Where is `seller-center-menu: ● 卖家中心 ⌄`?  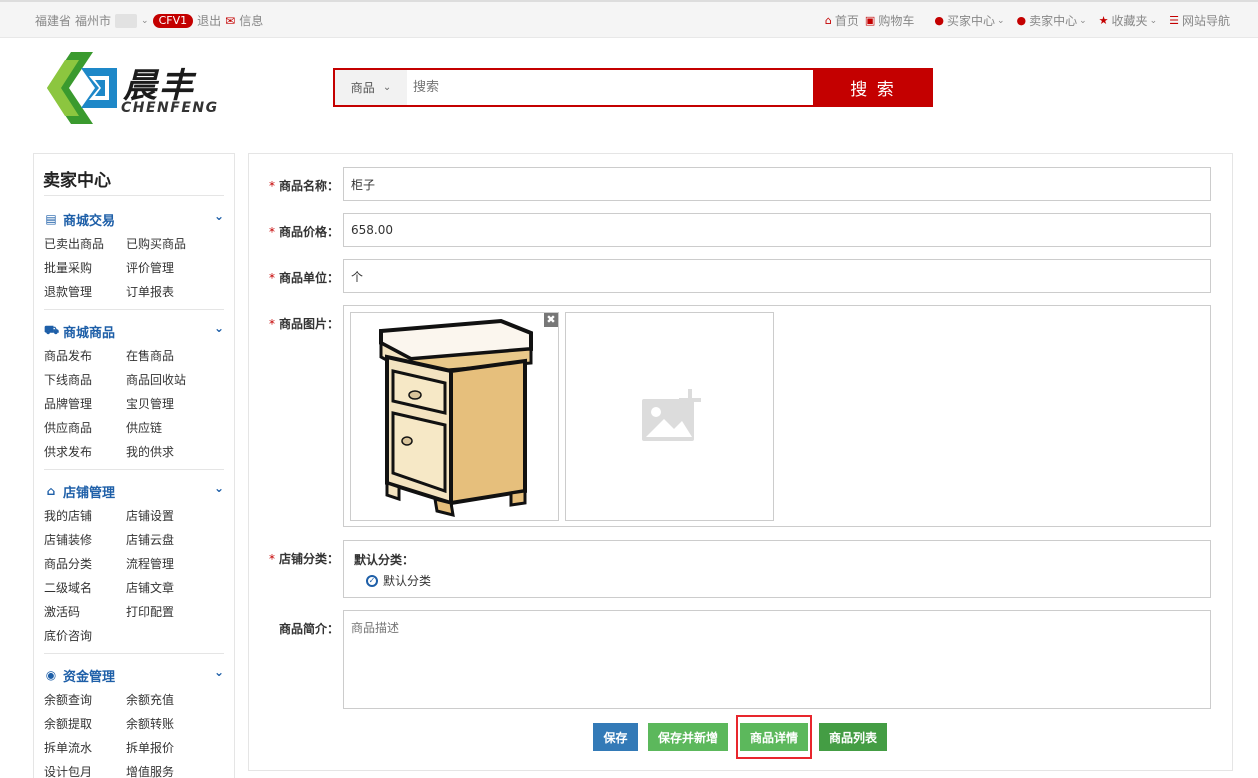 seller-center-menu: ● 卖家中心 ⌄ is located at coordinates (1052, 20).